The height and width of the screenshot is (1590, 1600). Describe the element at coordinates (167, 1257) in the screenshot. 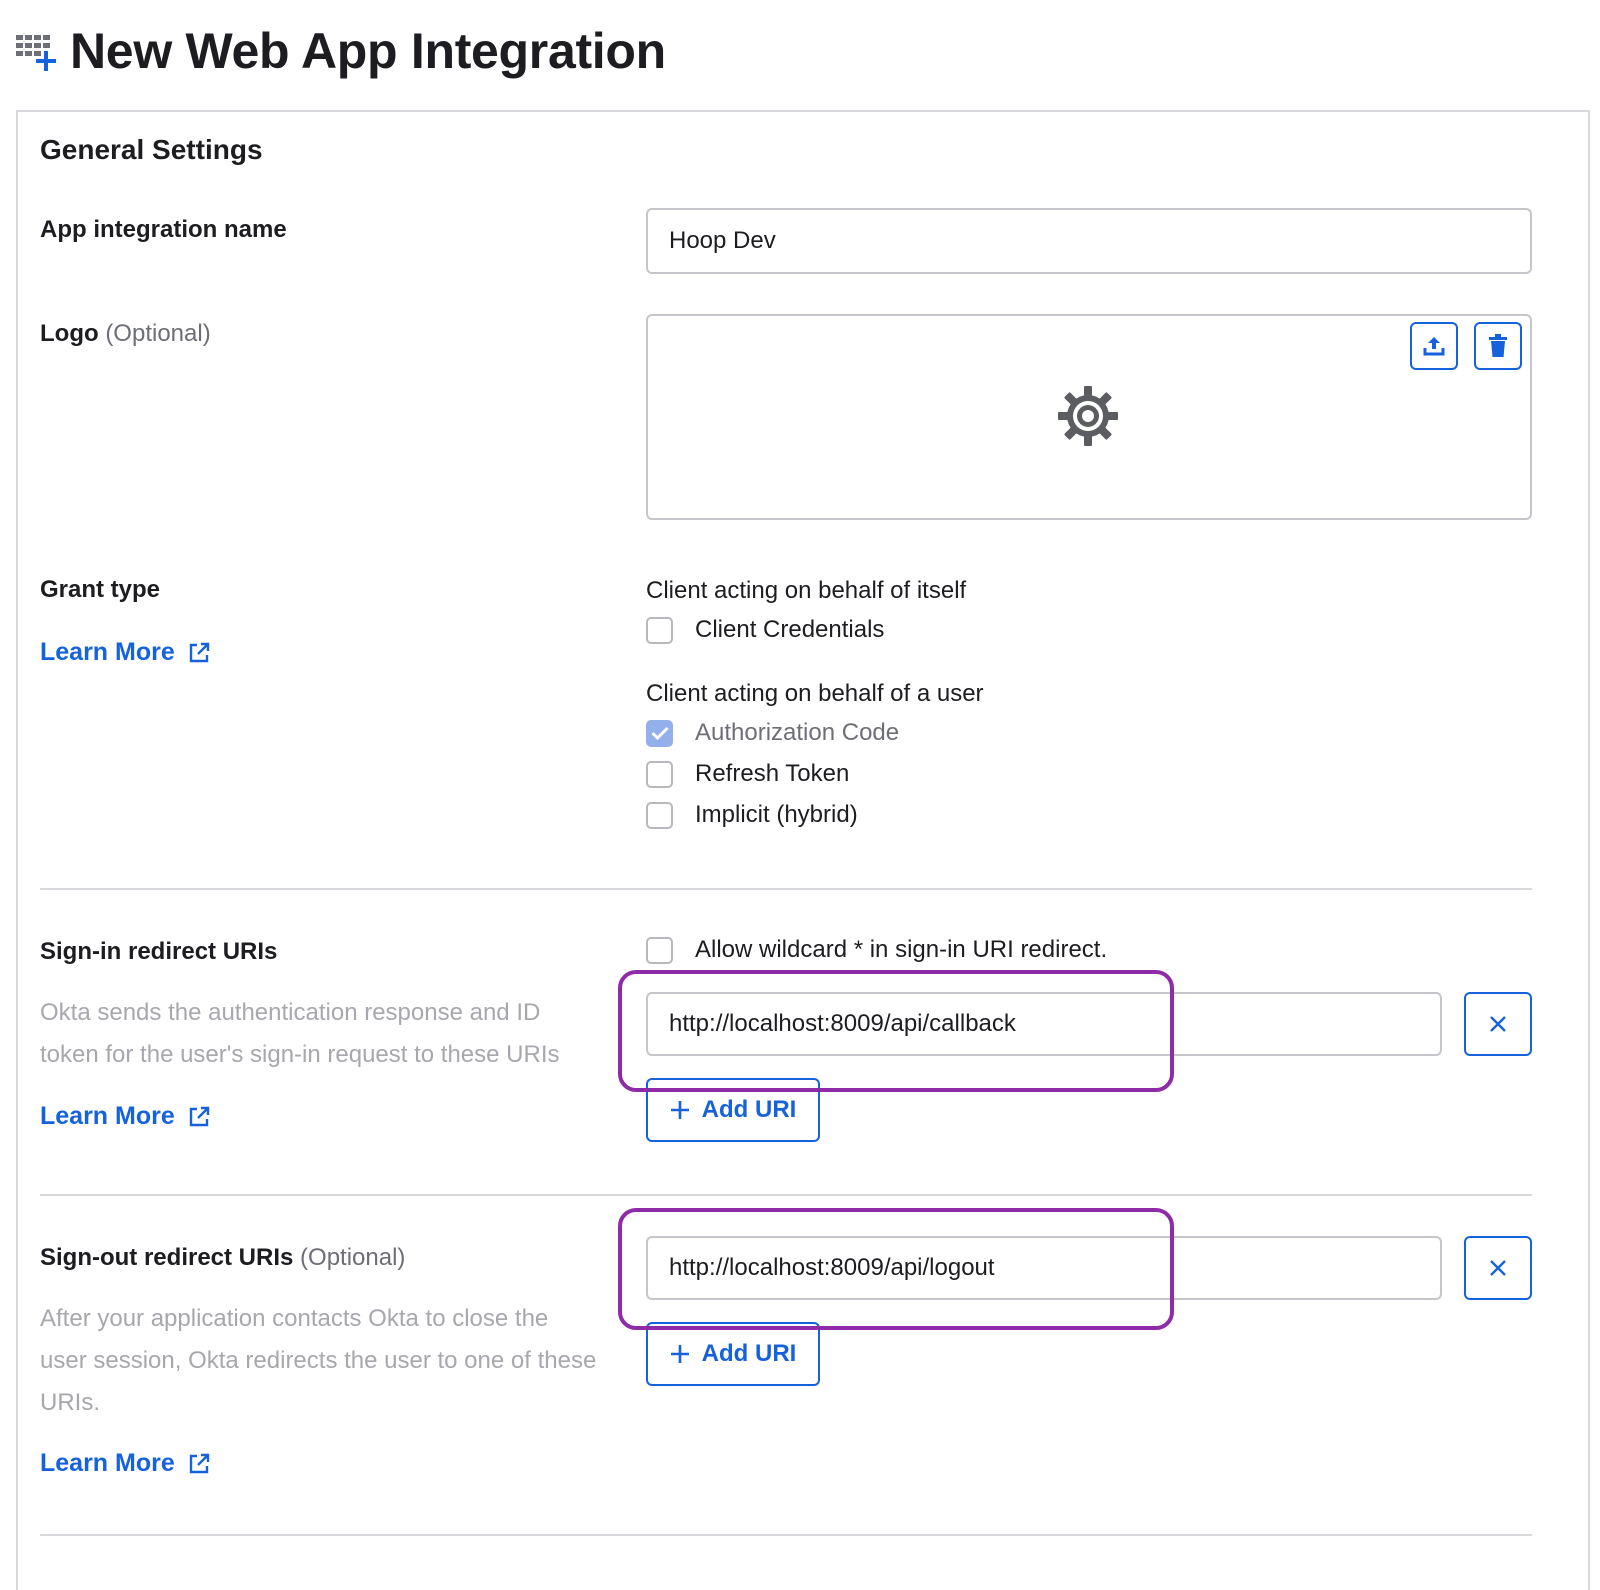

I see `sign-out-label-text: Sign-out redirect URIs` at that location.